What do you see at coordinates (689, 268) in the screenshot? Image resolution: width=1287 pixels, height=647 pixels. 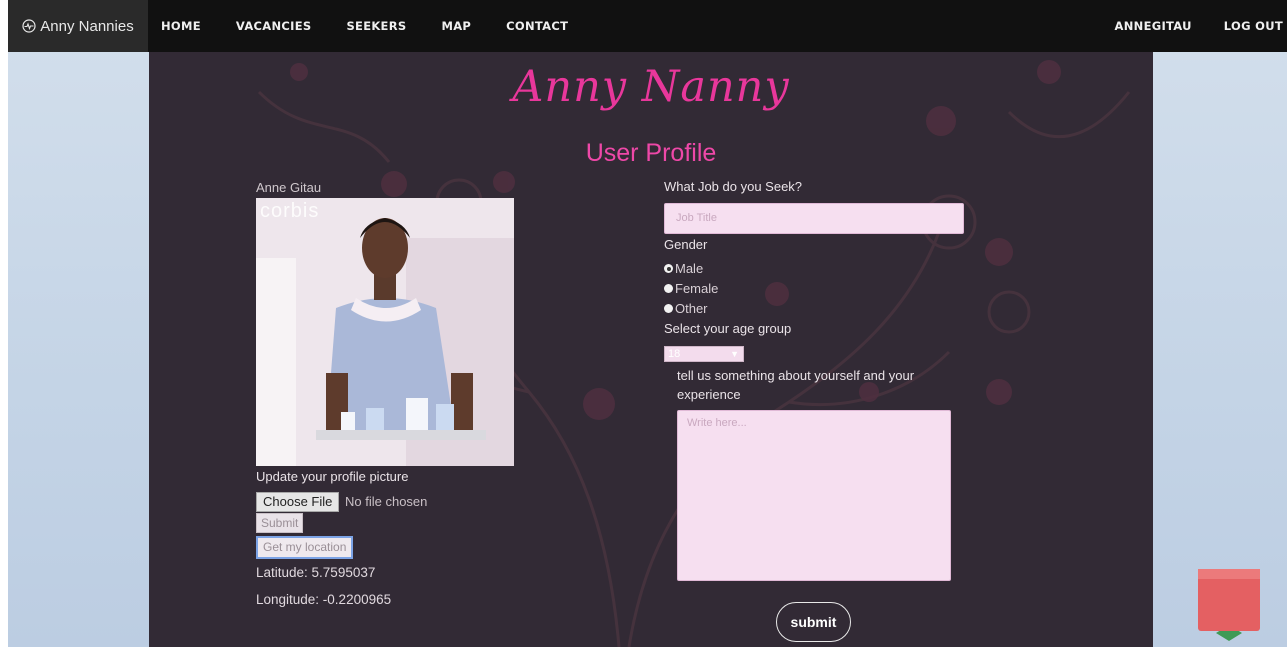 I see `radio-male-label: Male` at bounding box center [689, 268].